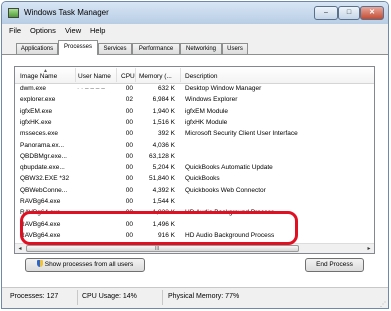 The image size is (391, 311). What do you see at coordinates (73, 30) in the screenshot?
I see `menu-view: View` at bounding box center [73, 30].